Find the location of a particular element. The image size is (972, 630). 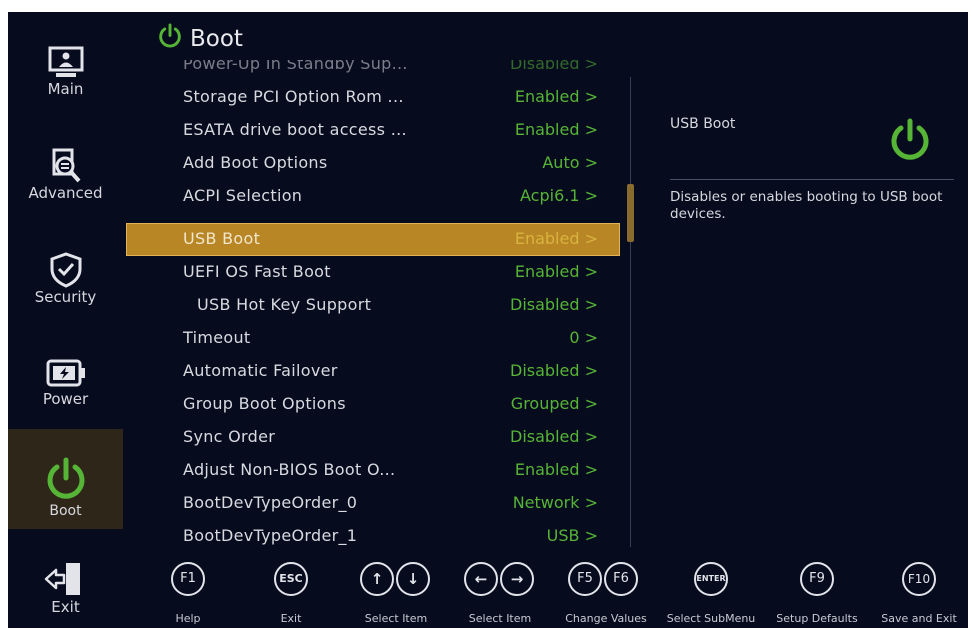

key-f10: F10 is located at coordinates (919, 579).